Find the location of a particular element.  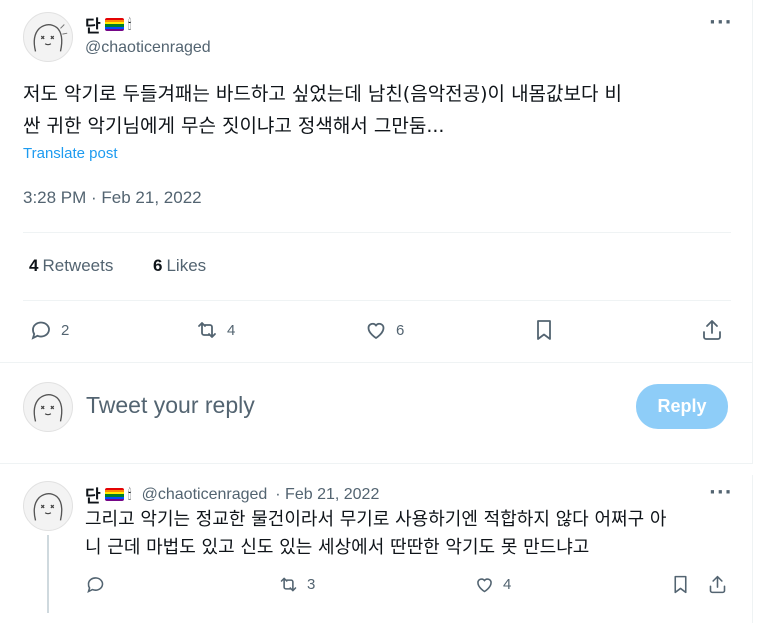

like-count: 6 is located at coordinates (400, 330).